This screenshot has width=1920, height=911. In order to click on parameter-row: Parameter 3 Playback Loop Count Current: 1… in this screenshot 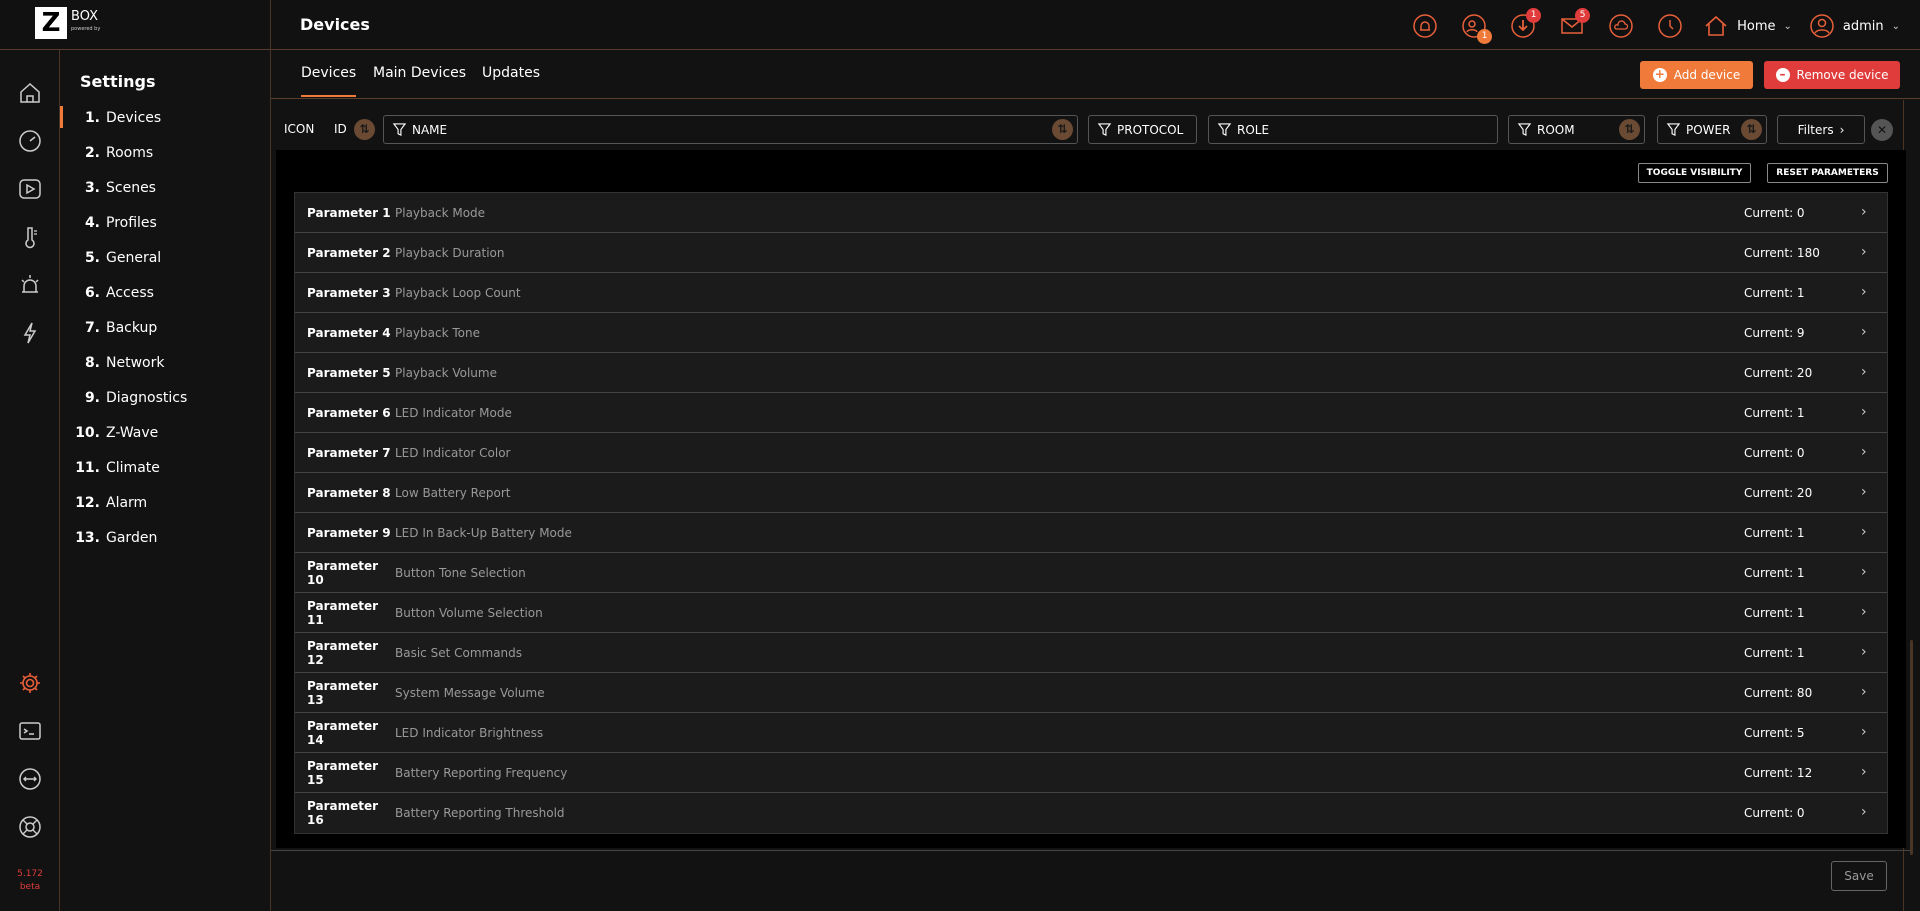, I will do `click(1091, 293)`.